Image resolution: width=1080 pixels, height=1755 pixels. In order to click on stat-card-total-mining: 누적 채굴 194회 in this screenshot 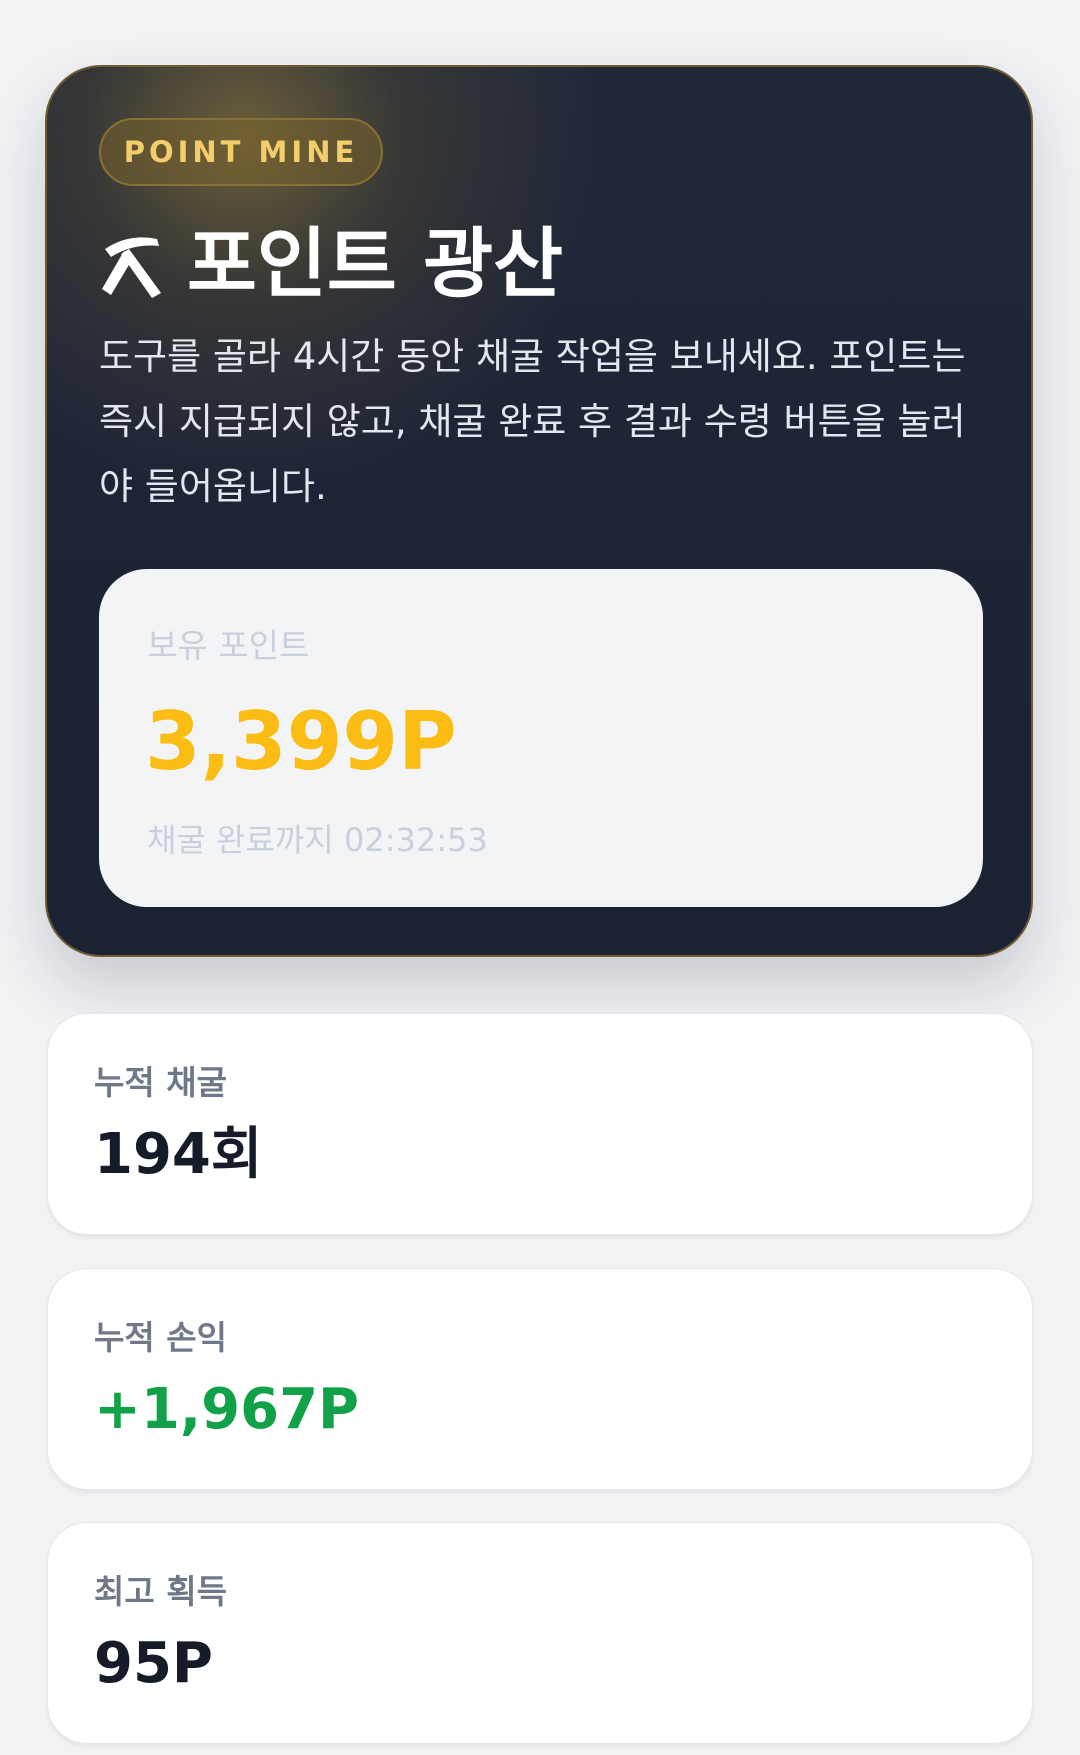, I will do `click(540, 1124)`.